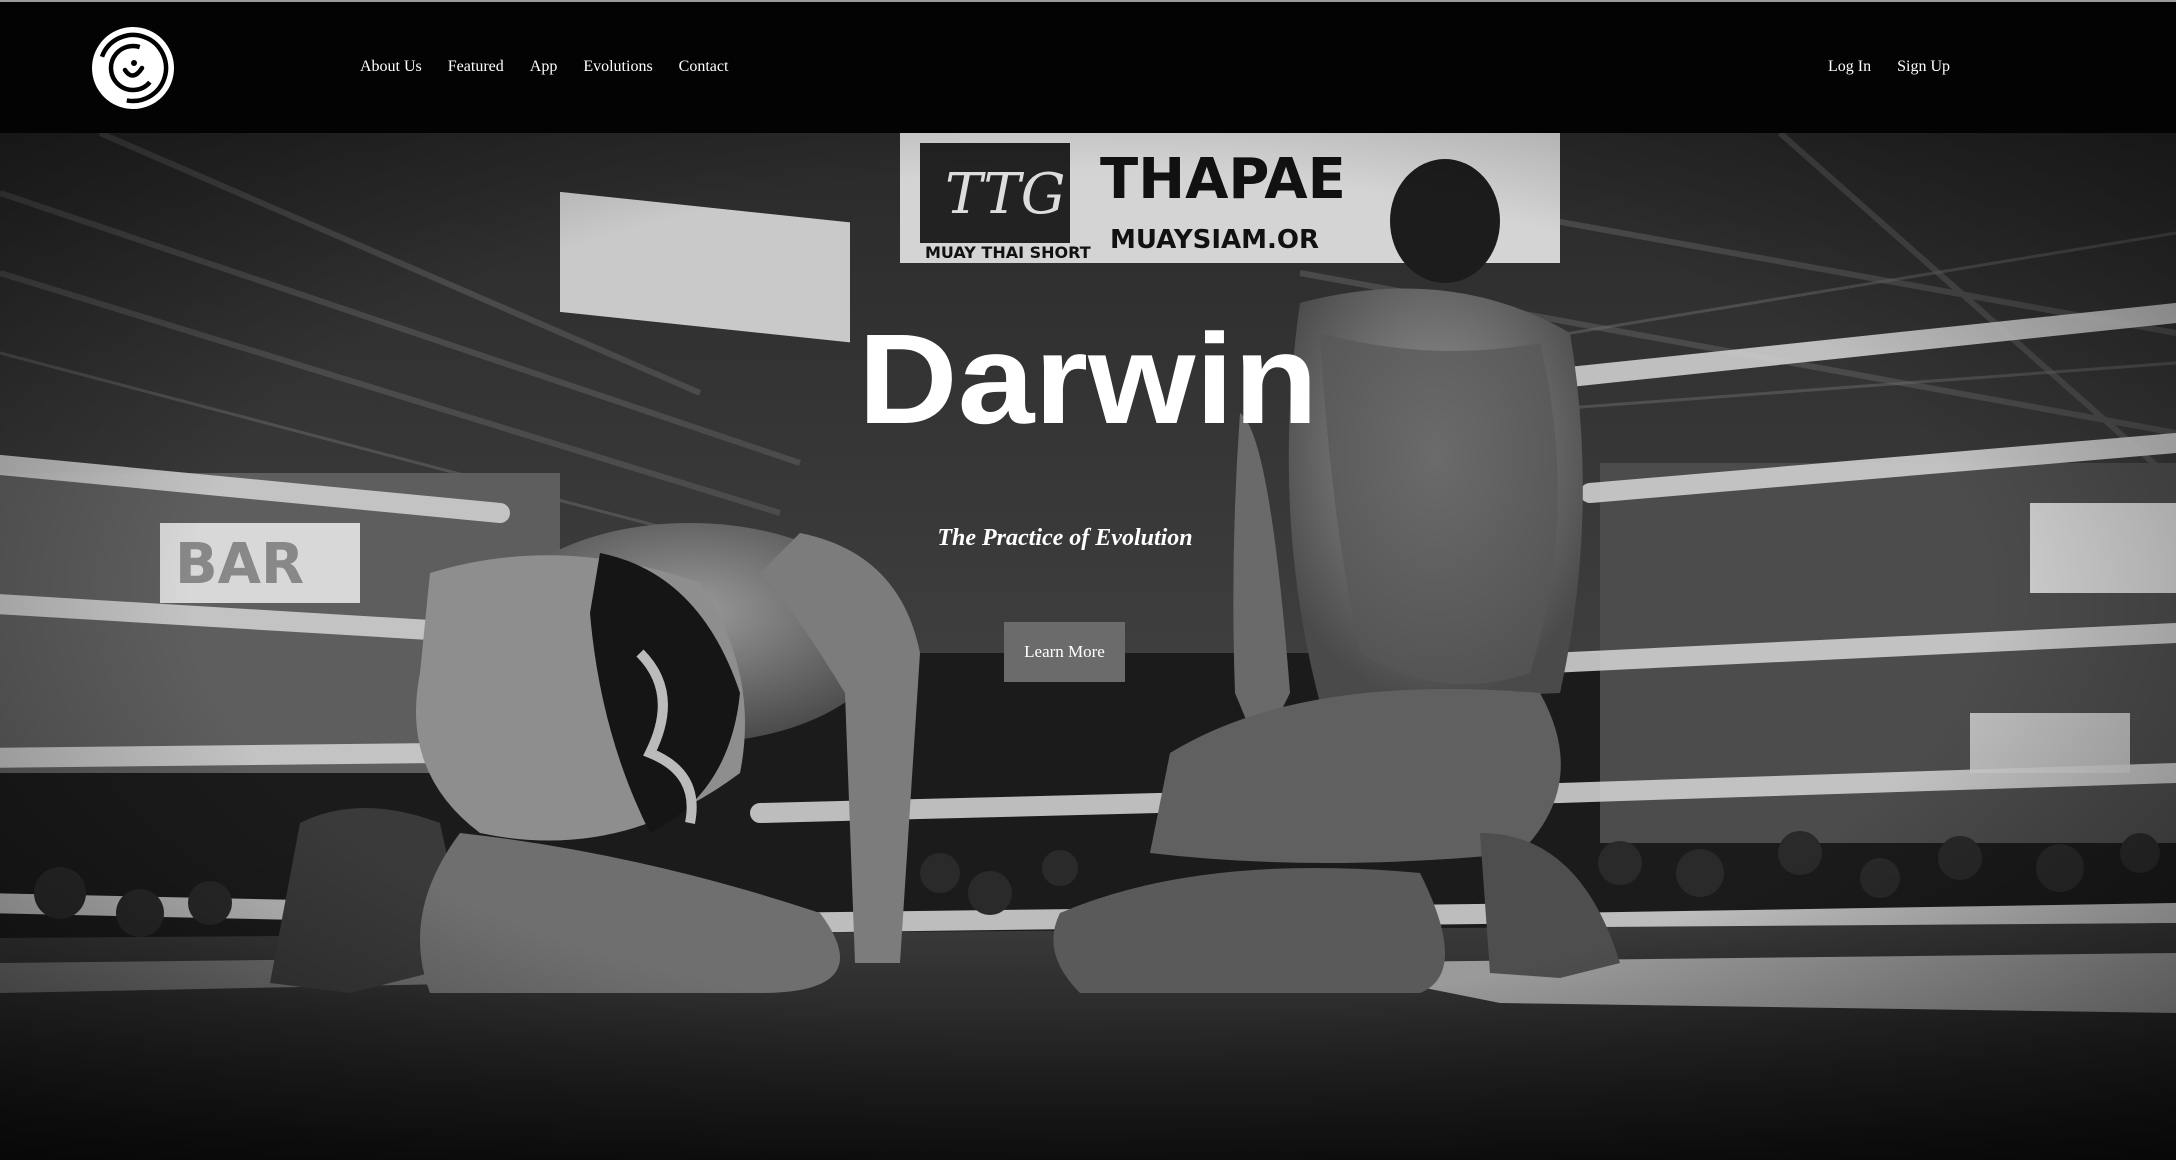  What do you see at coordinates (617, 67) in the screenshot?
I see `nav-evolutions: Evolutions` at bounding box center [617, 67].